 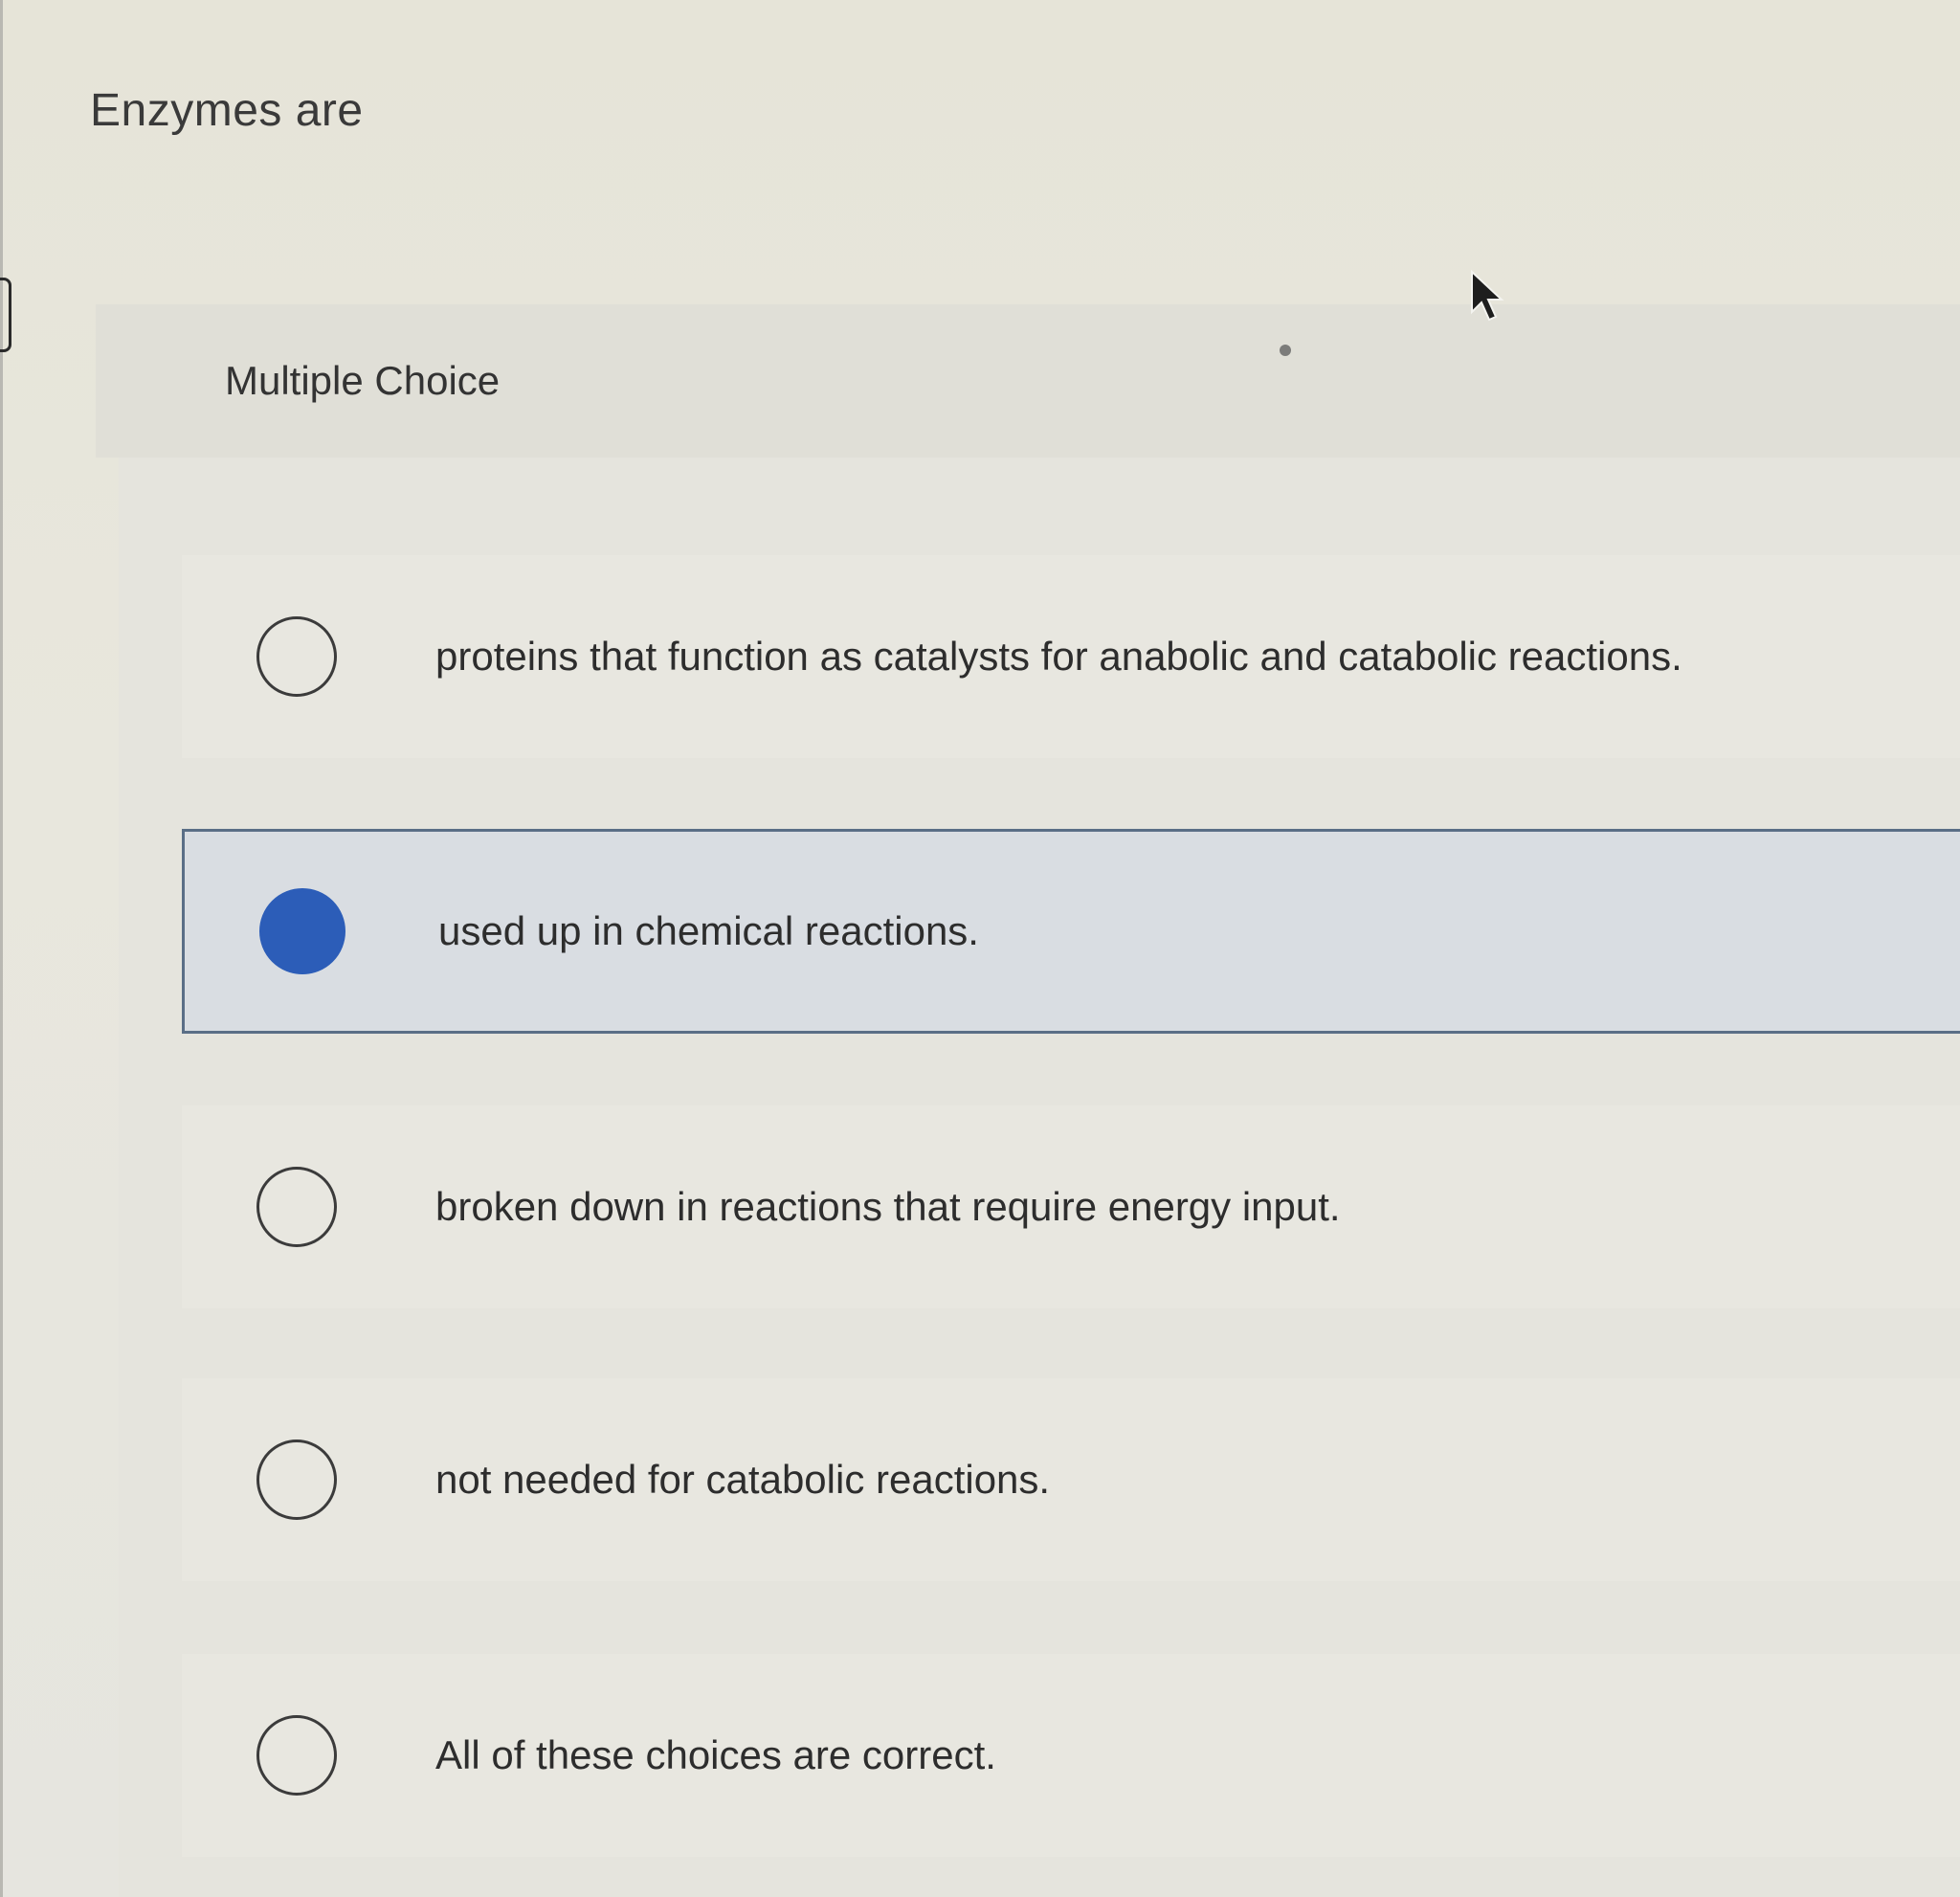 I want to click on choice-label: used up in chemical reactions., so click(x=709, y=930).